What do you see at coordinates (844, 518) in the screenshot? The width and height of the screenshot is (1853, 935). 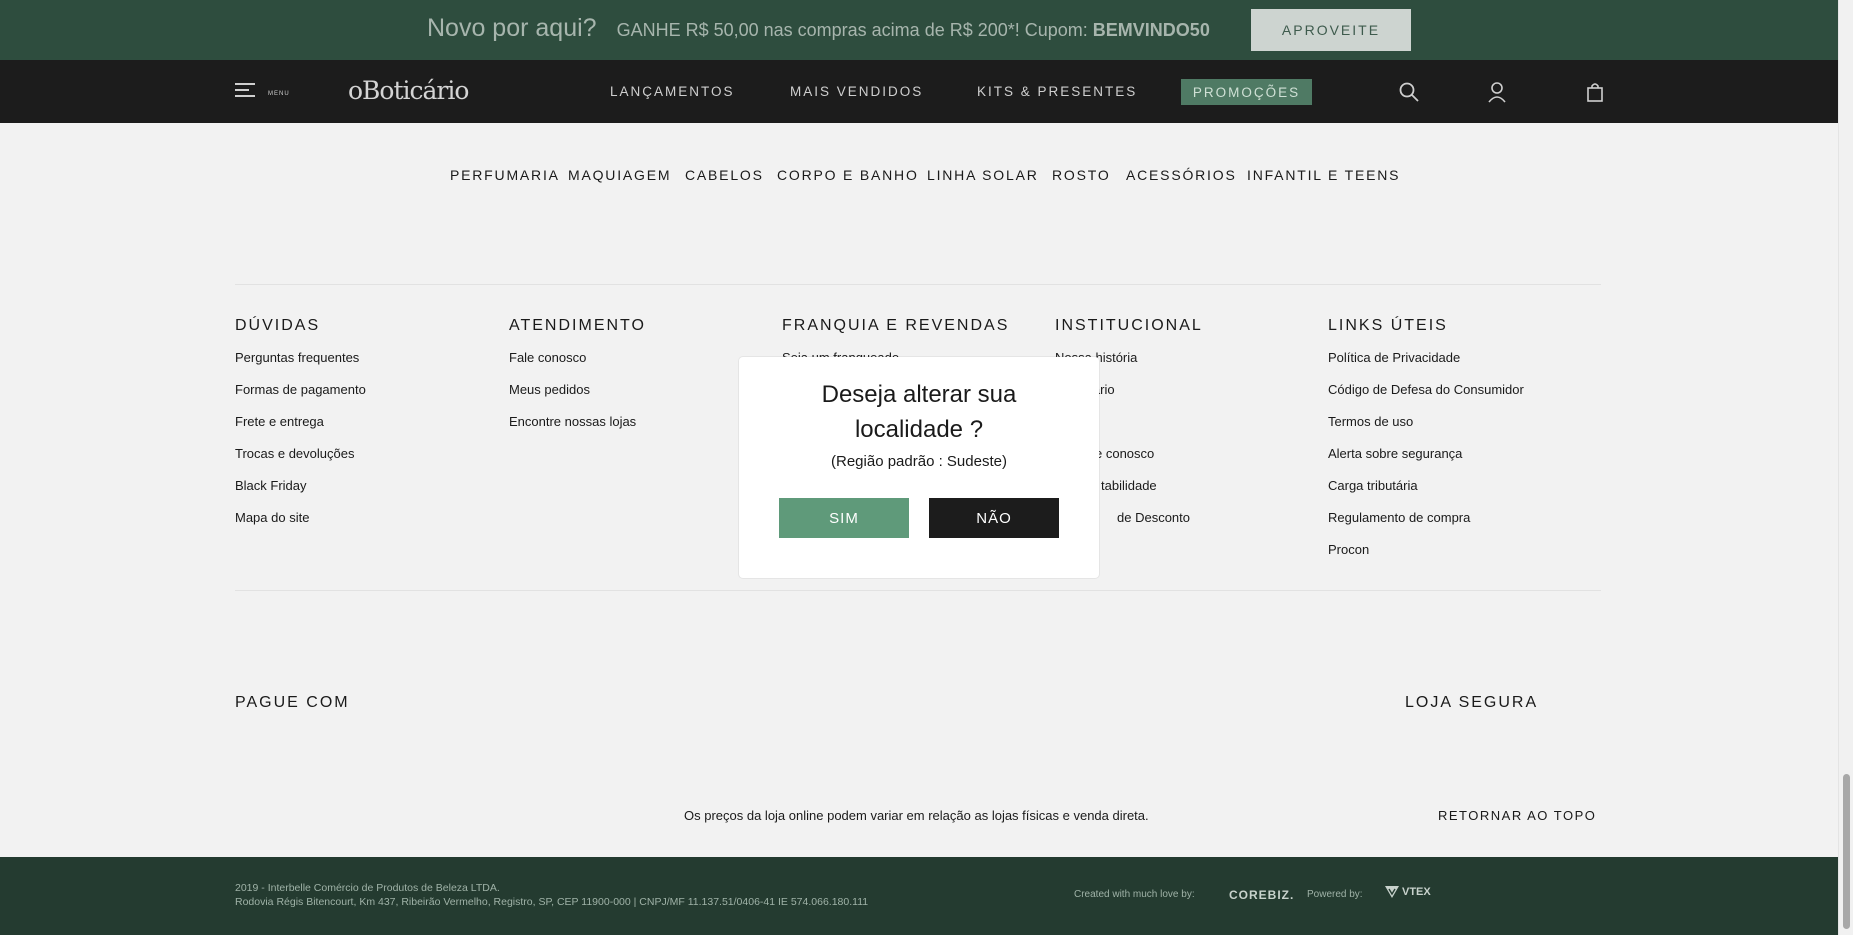 I see `yes-button: SIM` at bounding box center [844, 518].